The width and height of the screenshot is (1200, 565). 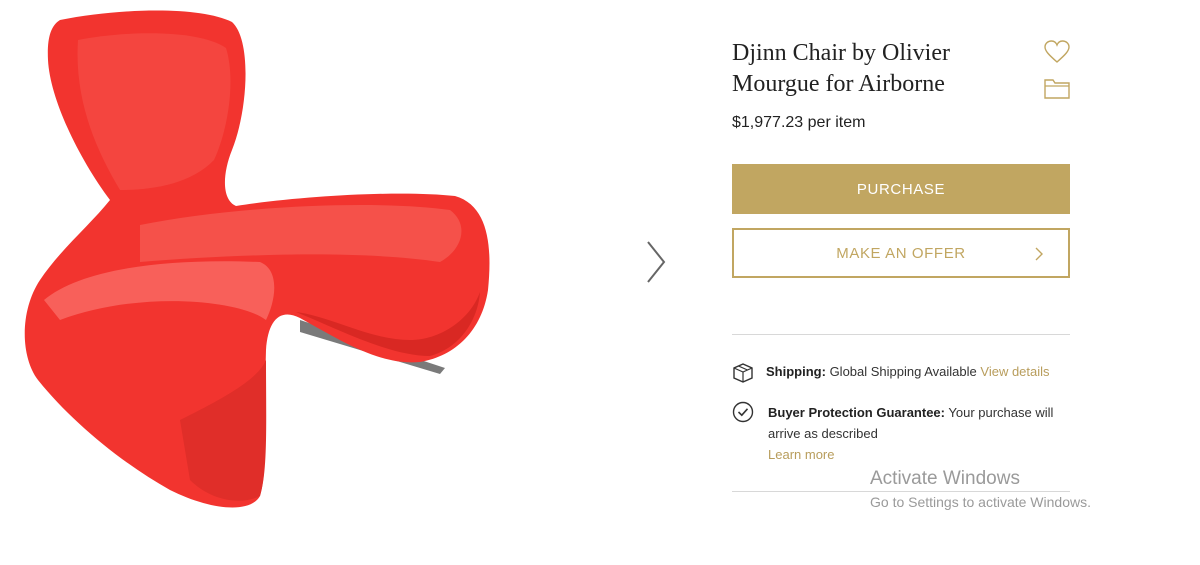 I want to click on make-offer-label: MAKE AN OFFER, so click(x=901, y=253).